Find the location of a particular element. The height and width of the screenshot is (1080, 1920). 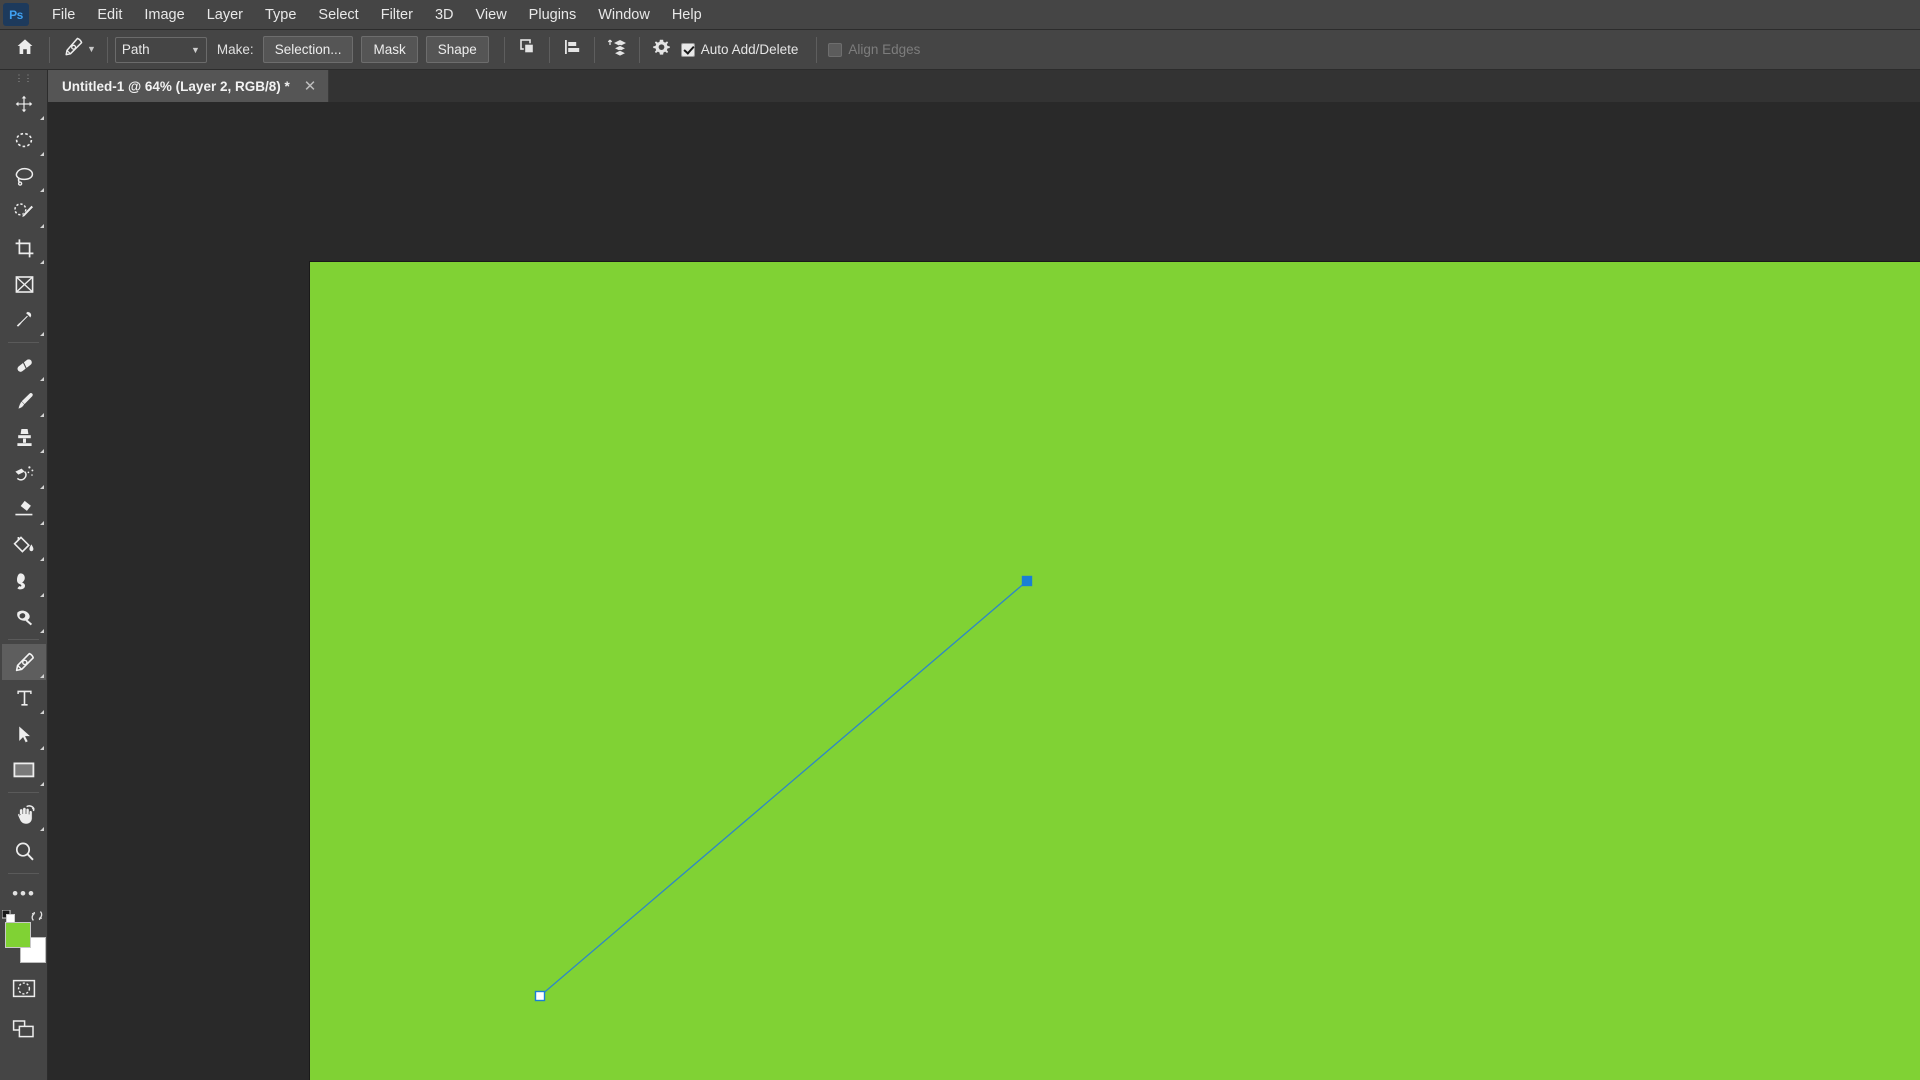

frame-icon is located at coordinates (24, 284).